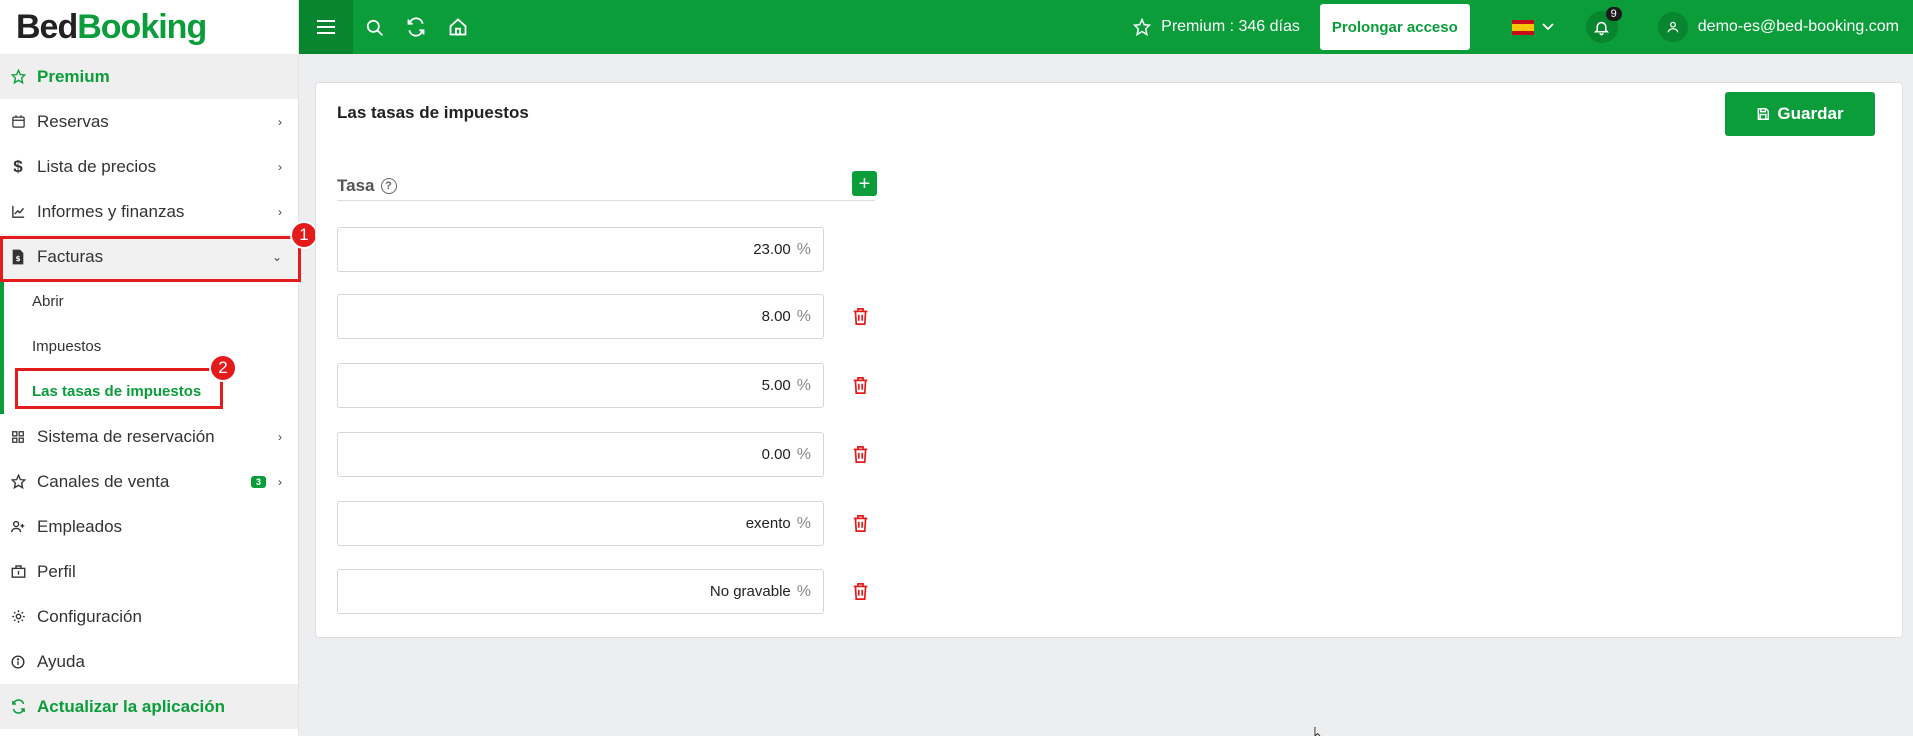 The height and width of the screenshot is (736, 1913). I want to click on rate-value: exento, so click(768, 523).